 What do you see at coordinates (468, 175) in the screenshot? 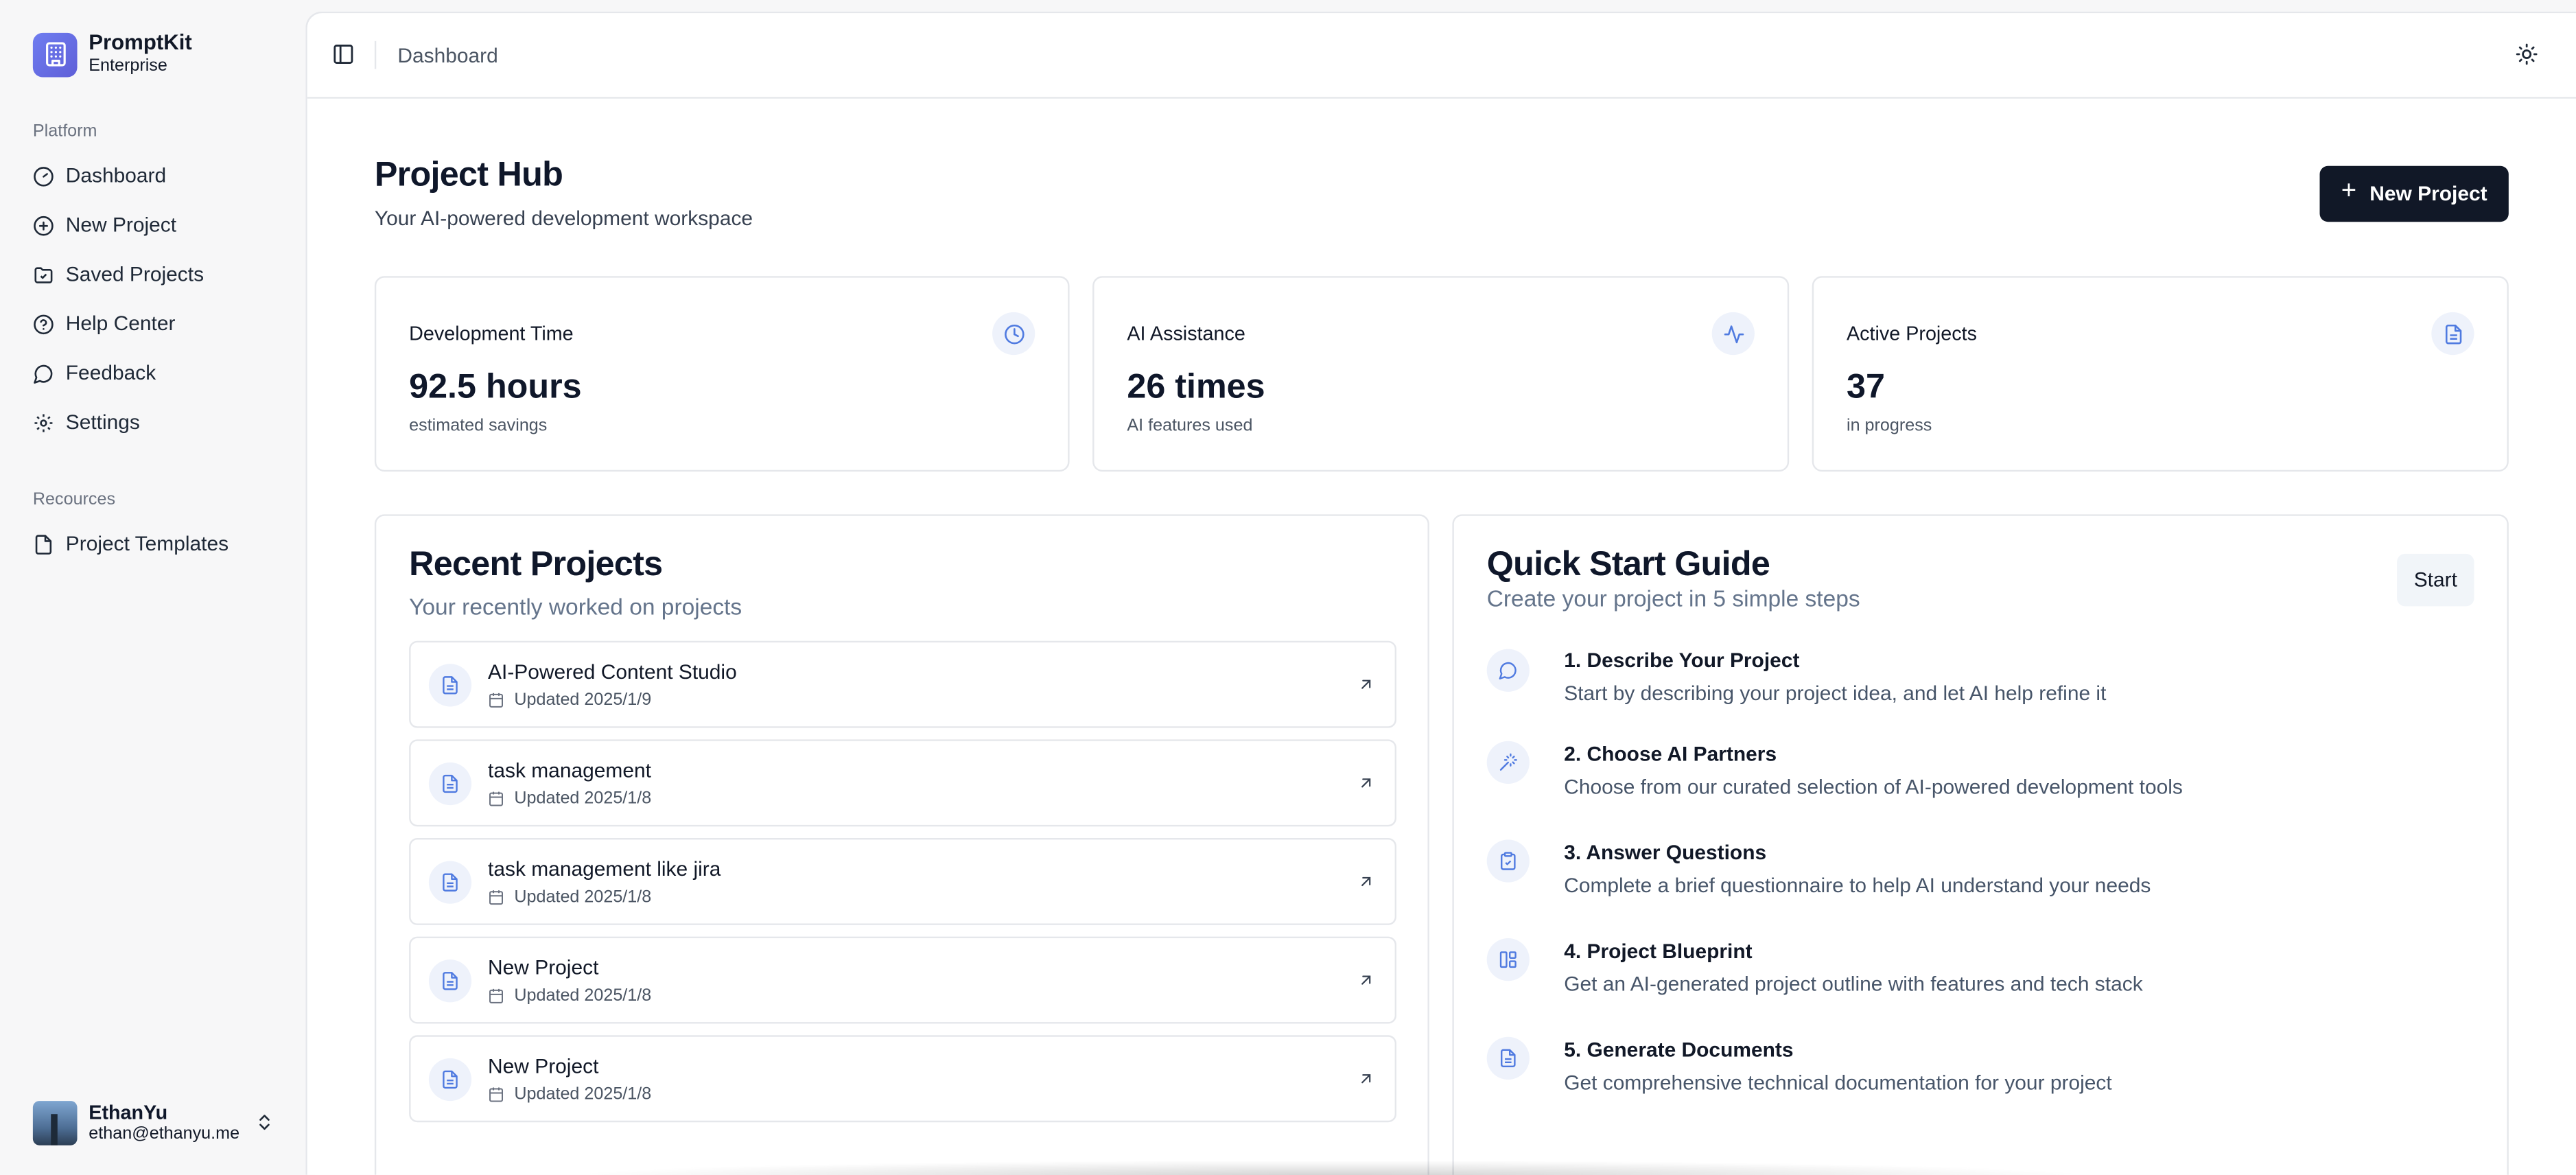
I see `page-title: Project Hub` at bounding box center [468, 175].